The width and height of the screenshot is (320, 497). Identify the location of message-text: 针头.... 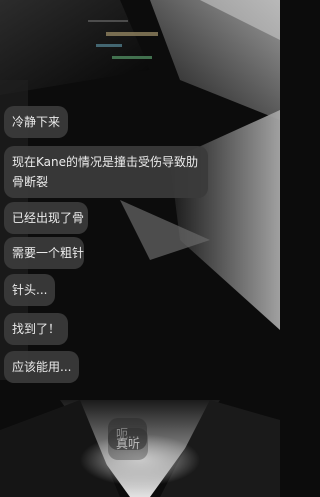
(30, 290).